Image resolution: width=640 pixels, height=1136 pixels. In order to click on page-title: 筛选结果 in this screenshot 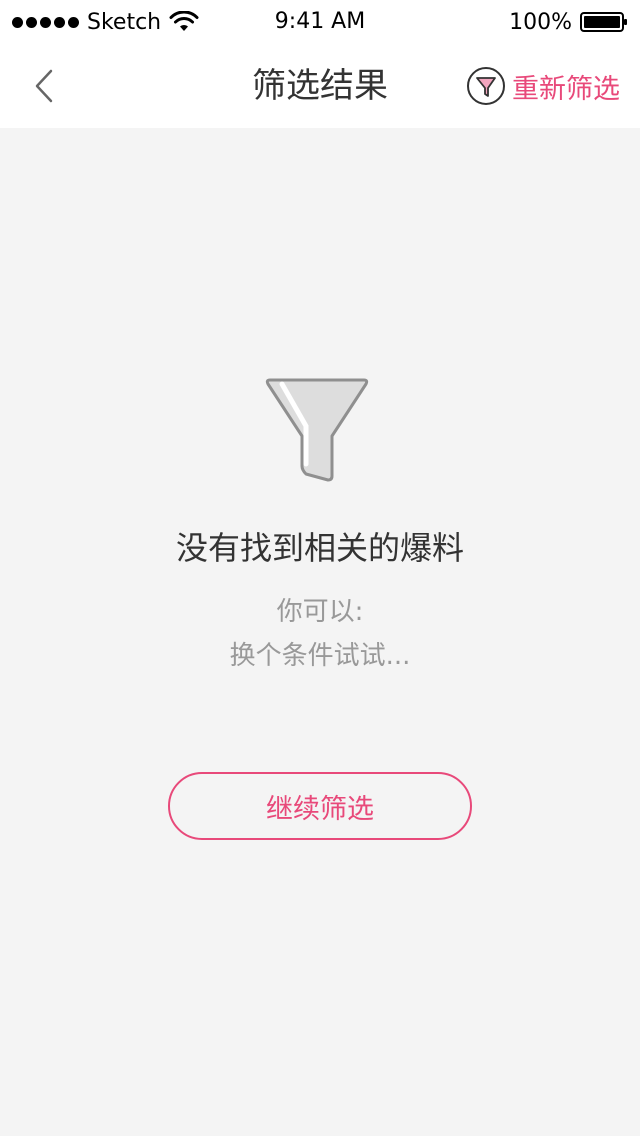, I will do `click(320, 86)`.